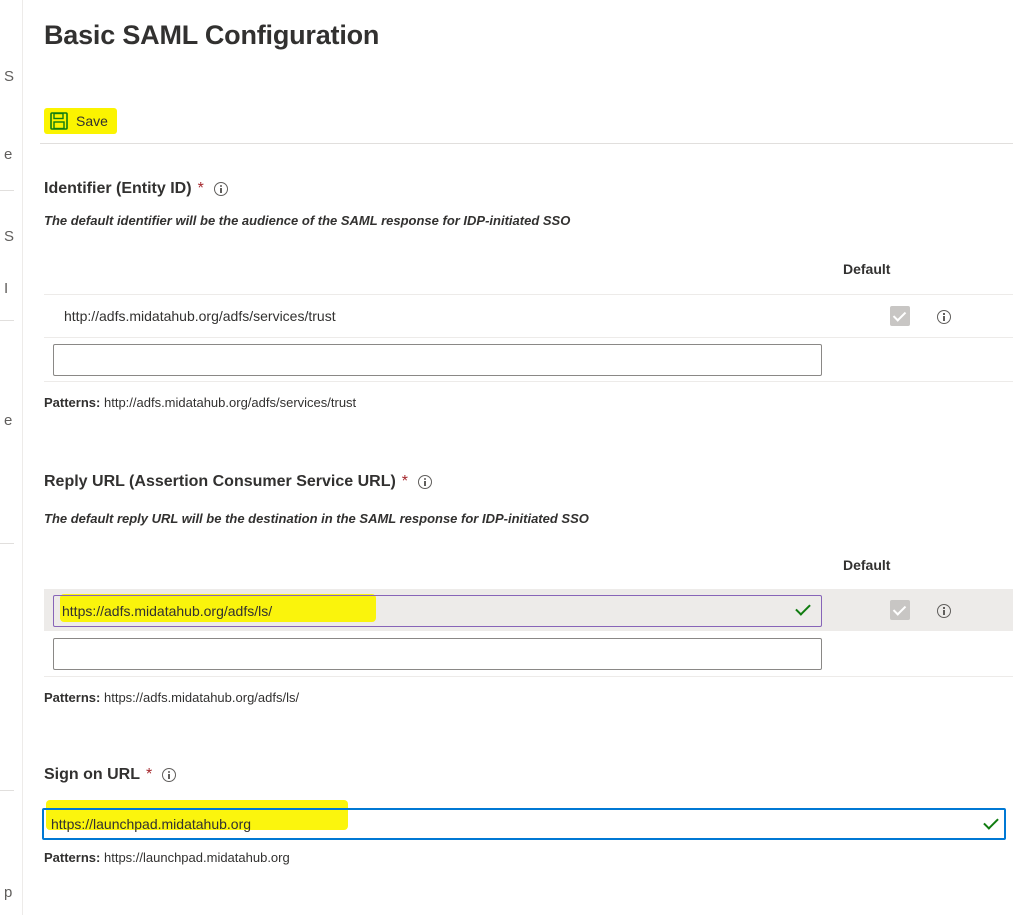  I want to click on edge-glyph: p, so click(8, 892).